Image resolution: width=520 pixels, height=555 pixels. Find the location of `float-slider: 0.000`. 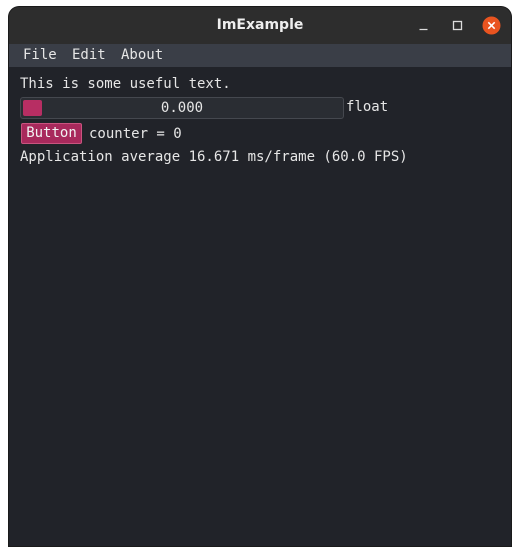

float-slider: 0.000 is located at coordinates (182, 108).